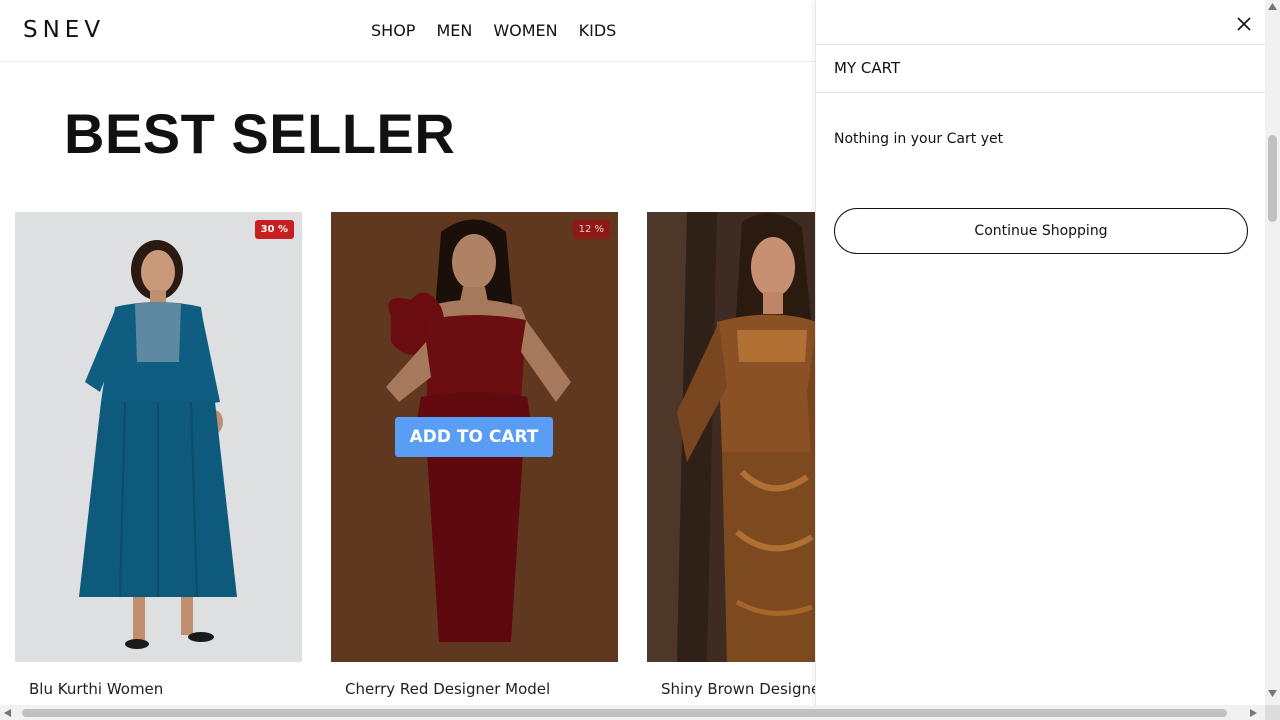  What do you see at coordinates (743, 689) in the screenshot?
I see `product-name: Shiny Brown Designer` at bounding box center [743, 689].